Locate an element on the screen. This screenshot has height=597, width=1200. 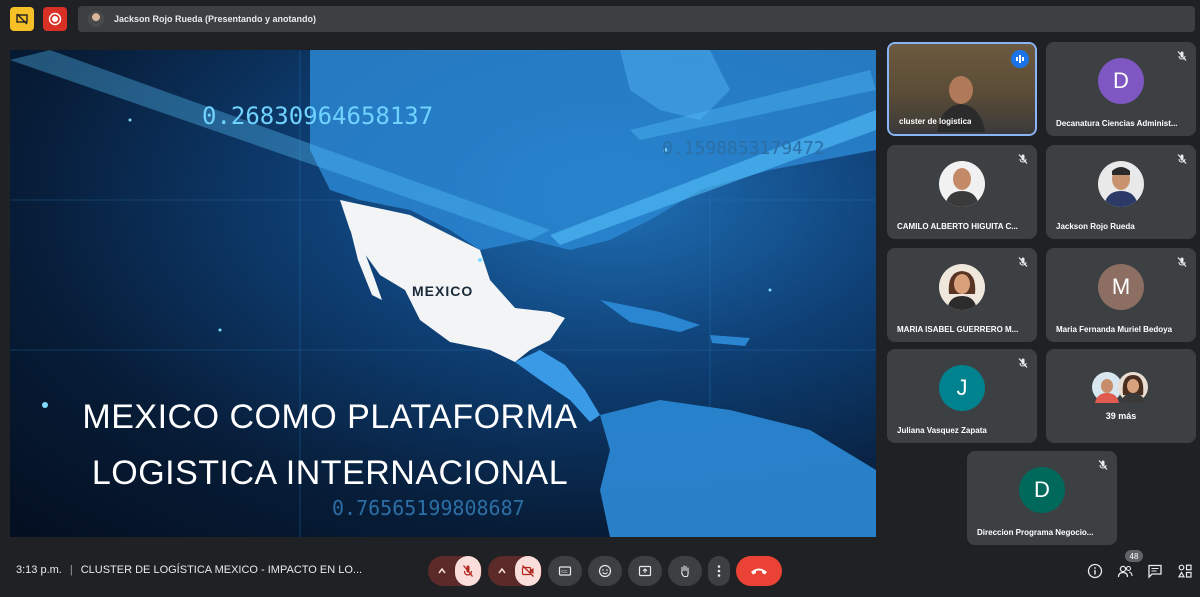
more-participants-tile: 39 más is located at coordinates (1121, 396).